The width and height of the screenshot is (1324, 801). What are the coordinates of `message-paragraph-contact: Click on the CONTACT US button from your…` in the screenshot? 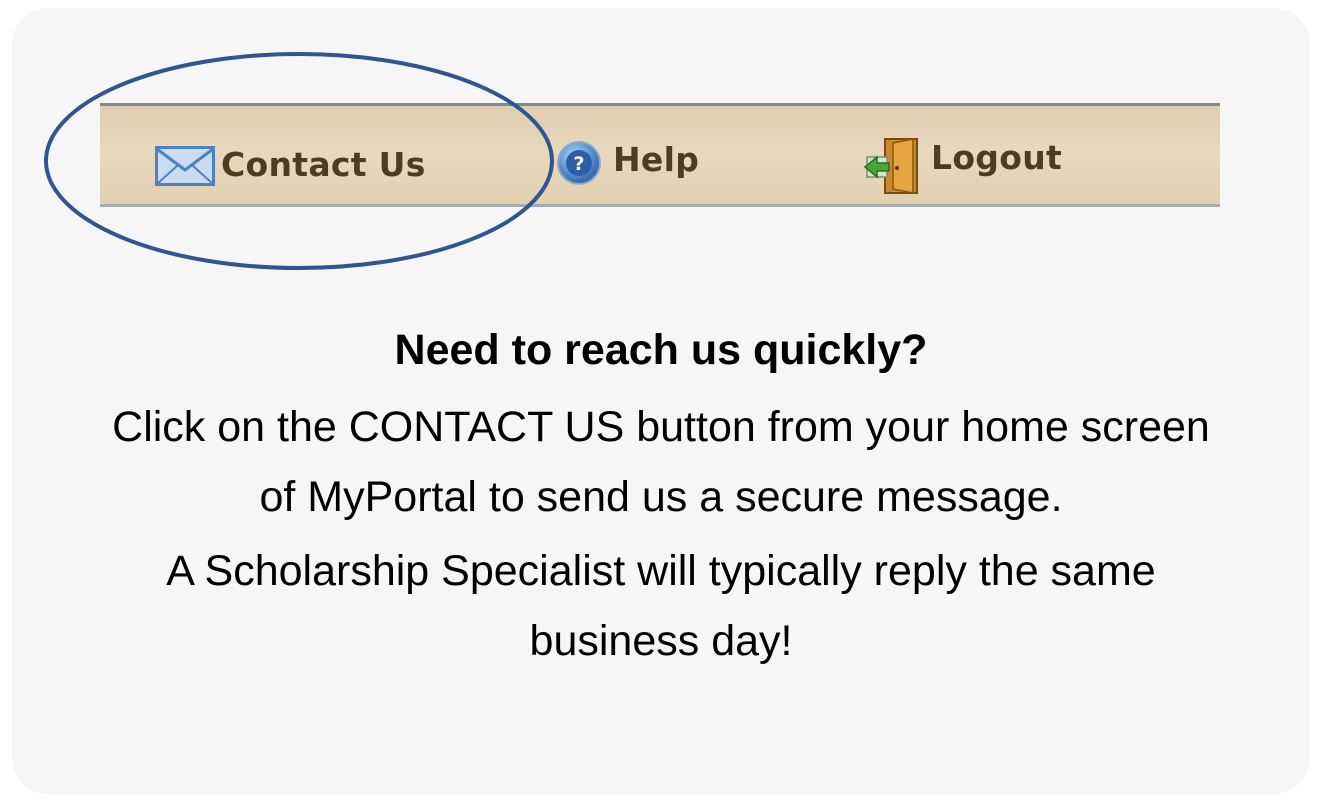 It's located at (661, 462).